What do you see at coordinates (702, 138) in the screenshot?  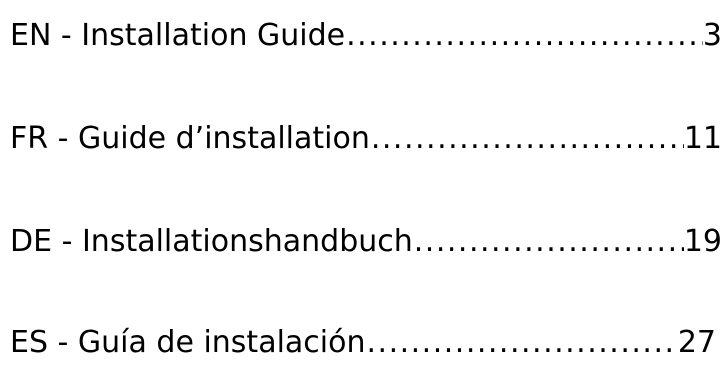 I see `toc-entry-page-number: 11` at bounding box center [702, 138].